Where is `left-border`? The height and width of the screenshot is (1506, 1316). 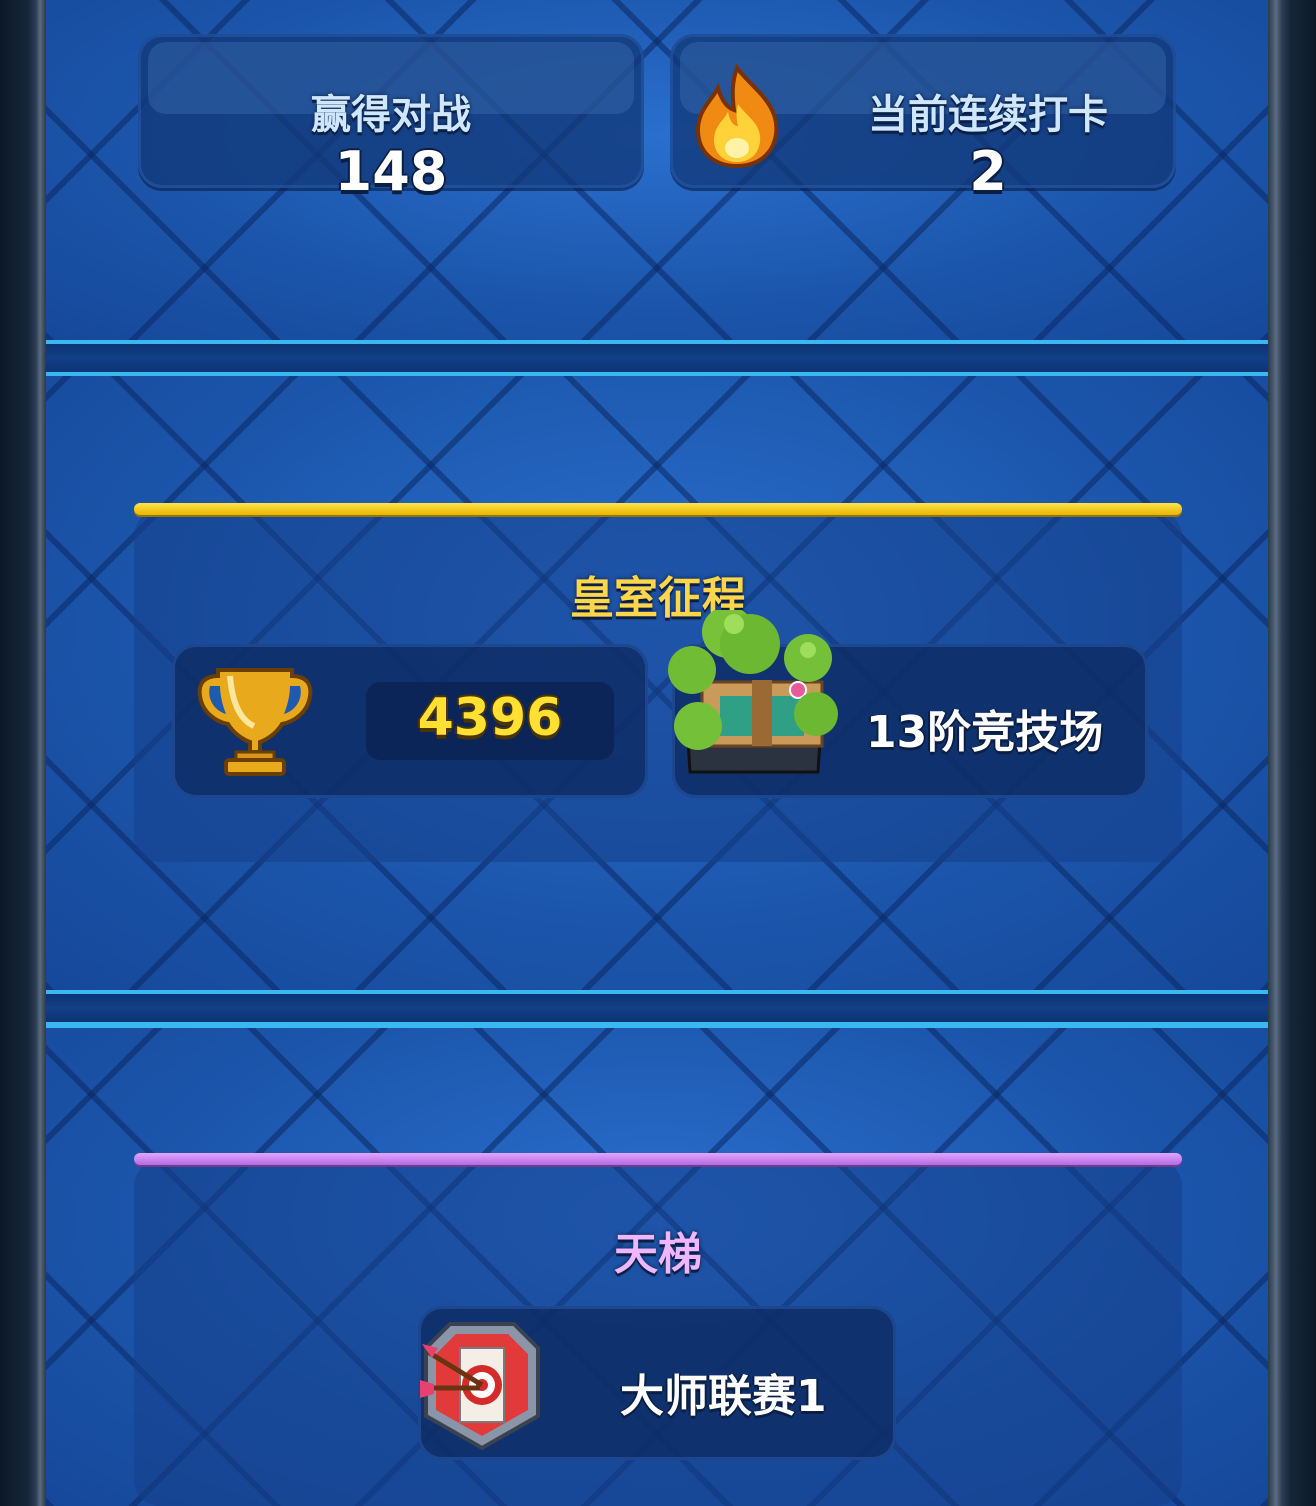 left-border is located at coordinates (23, 753).